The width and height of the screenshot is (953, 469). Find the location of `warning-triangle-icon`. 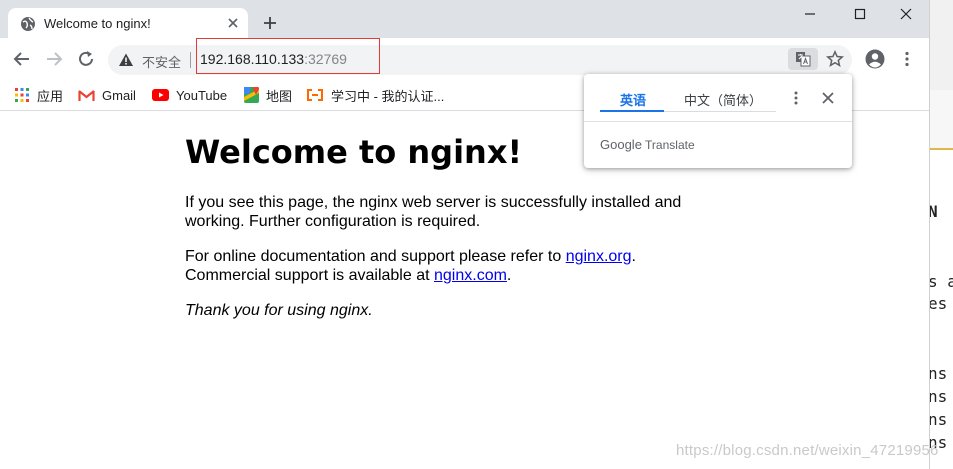

warning-triangle-icon is located at coordinates (126, 60).